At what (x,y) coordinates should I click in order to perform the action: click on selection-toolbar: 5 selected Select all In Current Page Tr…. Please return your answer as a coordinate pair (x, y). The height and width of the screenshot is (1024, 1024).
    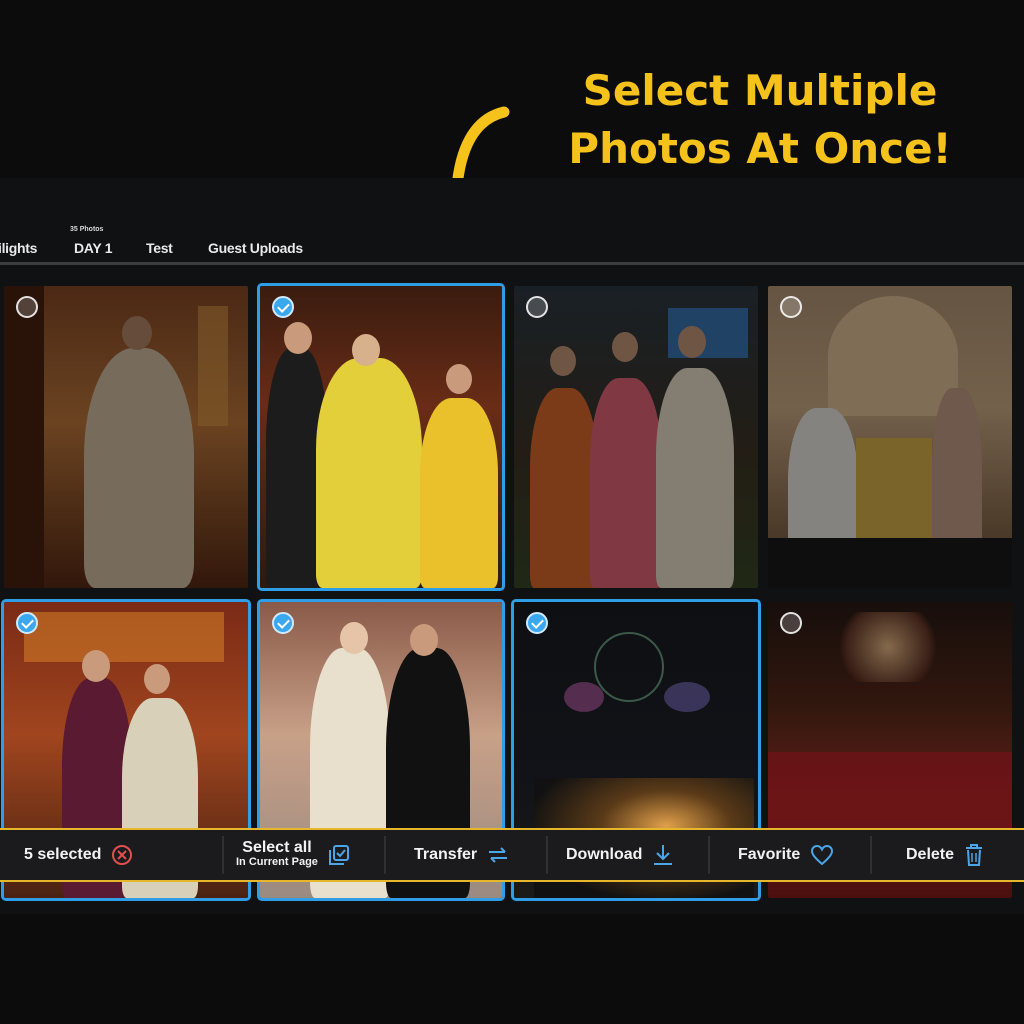
    Looking at the image, I should click on (512, 855).